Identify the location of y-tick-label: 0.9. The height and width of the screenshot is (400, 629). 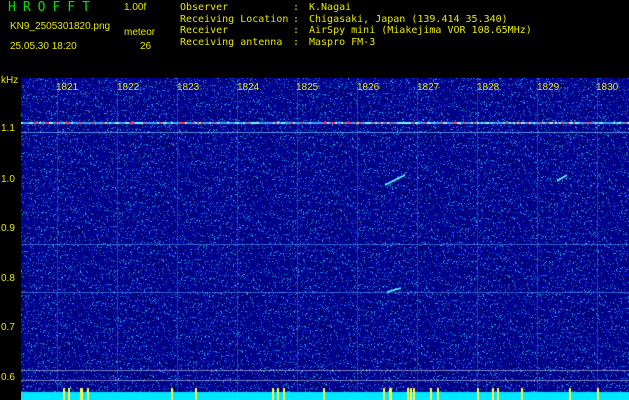
(8, 228).